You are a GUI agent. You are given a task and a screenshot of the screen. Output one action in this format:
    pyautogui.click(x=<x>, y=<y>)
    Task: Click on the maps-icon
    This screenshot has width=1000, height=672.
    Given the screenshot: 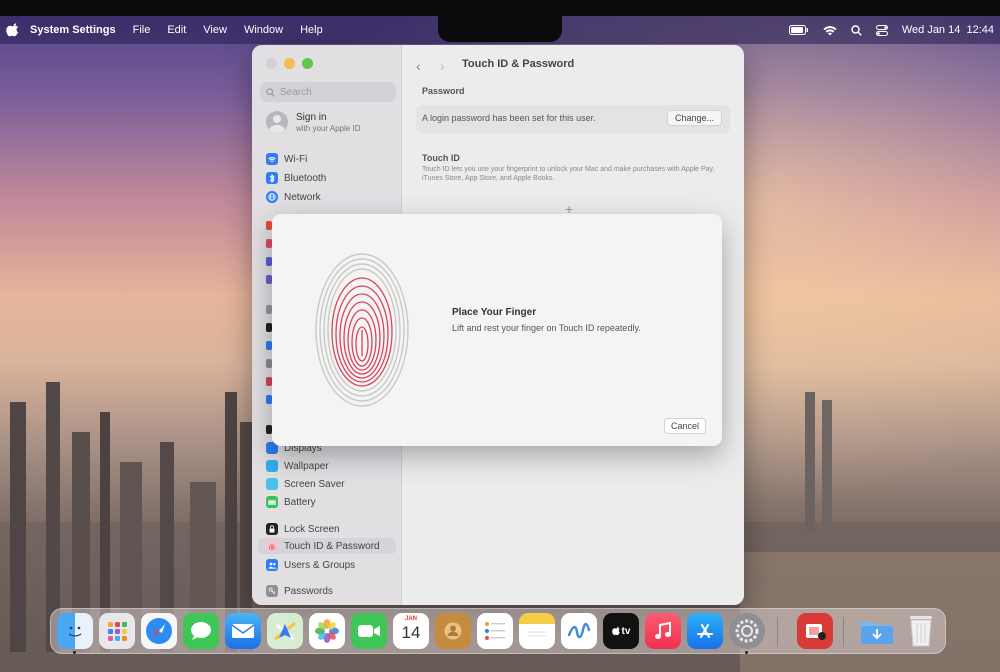 What is the action you would take?
    pyautogui.click(x=285, y=631)
    